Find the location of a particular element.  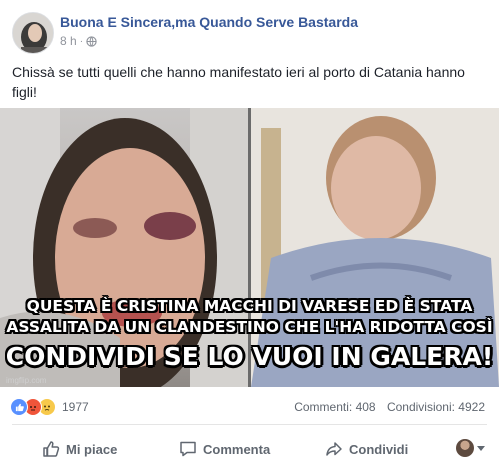

comment-button: Commenta is located at coordinates (224, 449).